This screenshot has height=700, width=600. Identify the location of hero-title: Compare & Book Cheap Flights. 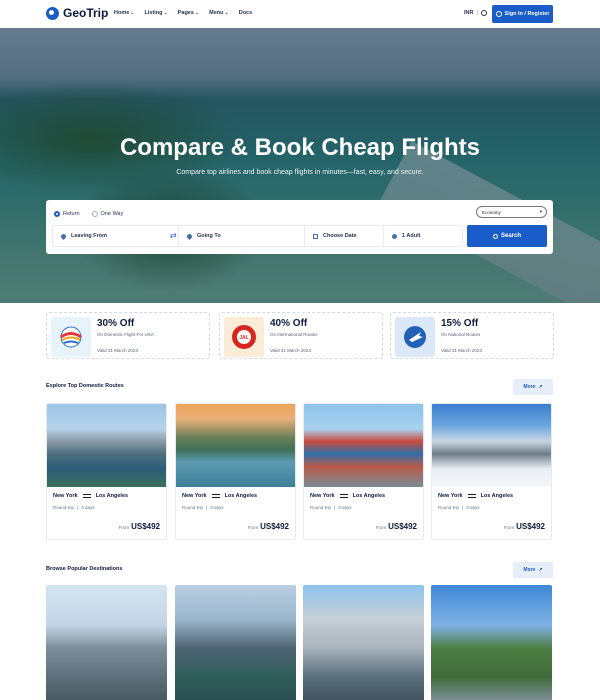
(300, 147).